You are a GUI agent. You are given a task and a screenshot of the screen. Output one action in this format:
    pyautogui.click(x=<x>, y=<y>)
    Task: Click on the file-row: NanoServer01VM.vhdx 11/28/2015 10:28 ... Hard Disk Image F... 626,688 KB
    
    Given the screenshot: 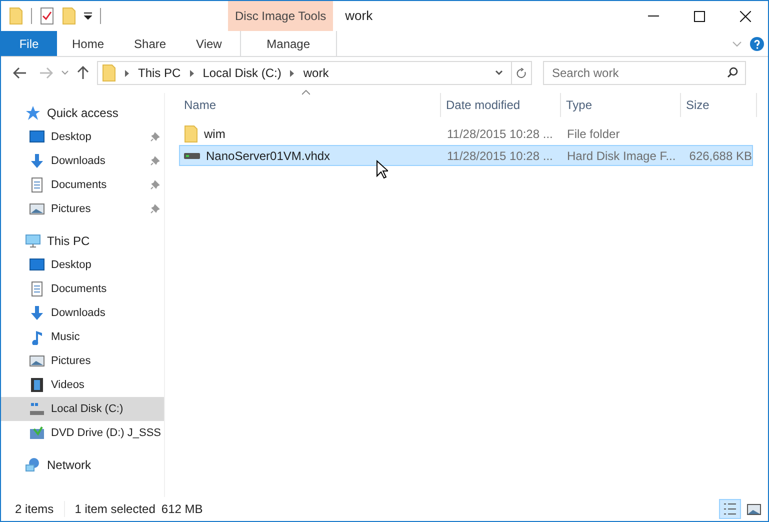 What is the action you would take?
    pyautogui.click(x=466, y=155)
    